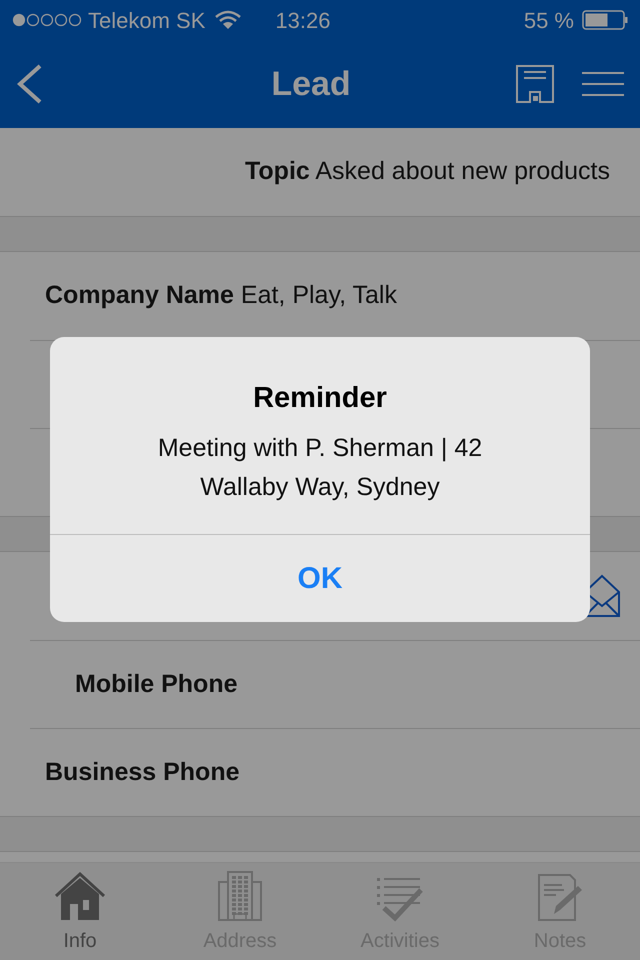 The height and width of the screenshot is (960, 640). What do you see at coordinates (603, 84) in the screenshot?
I see `menu-button` at bounding box center [603, 84].